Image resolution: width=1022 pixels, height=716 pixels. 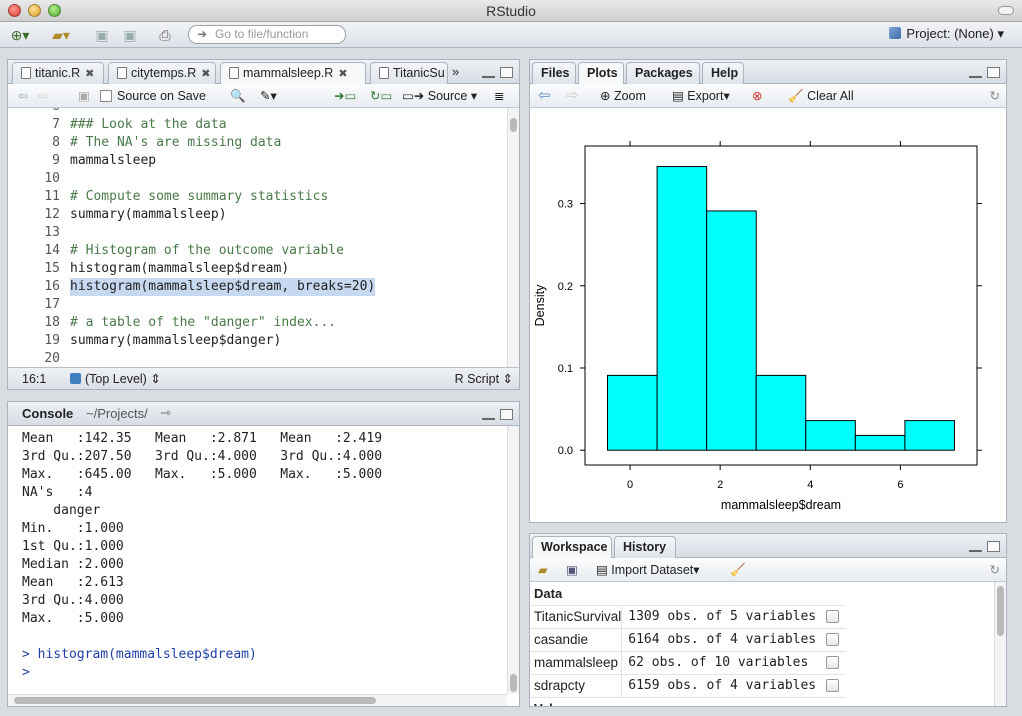 I want to click on table-row: sdrapcty 6159 obs. of 4 variables, so click(x=688, y=686).